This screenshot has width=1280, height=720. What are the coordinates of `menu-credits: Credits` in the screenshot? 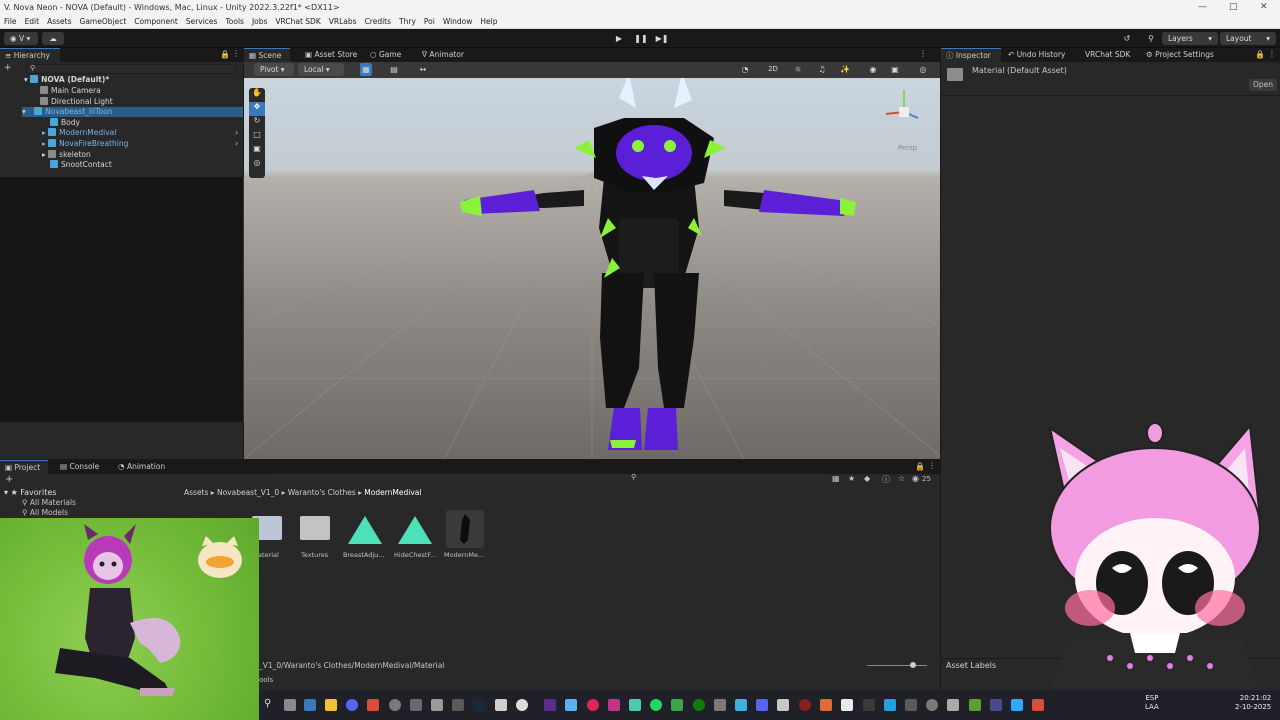 It's located at (378, 21).